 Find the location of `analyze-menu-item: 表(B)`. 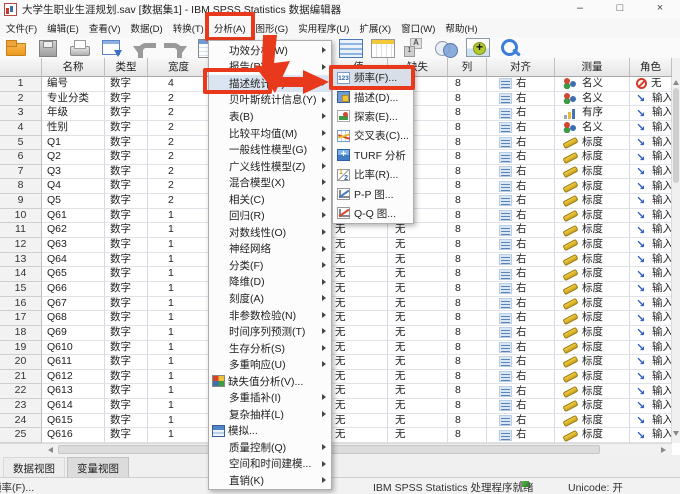

analyze-menu-item: 表(B) is located at coordinates (270, 116).